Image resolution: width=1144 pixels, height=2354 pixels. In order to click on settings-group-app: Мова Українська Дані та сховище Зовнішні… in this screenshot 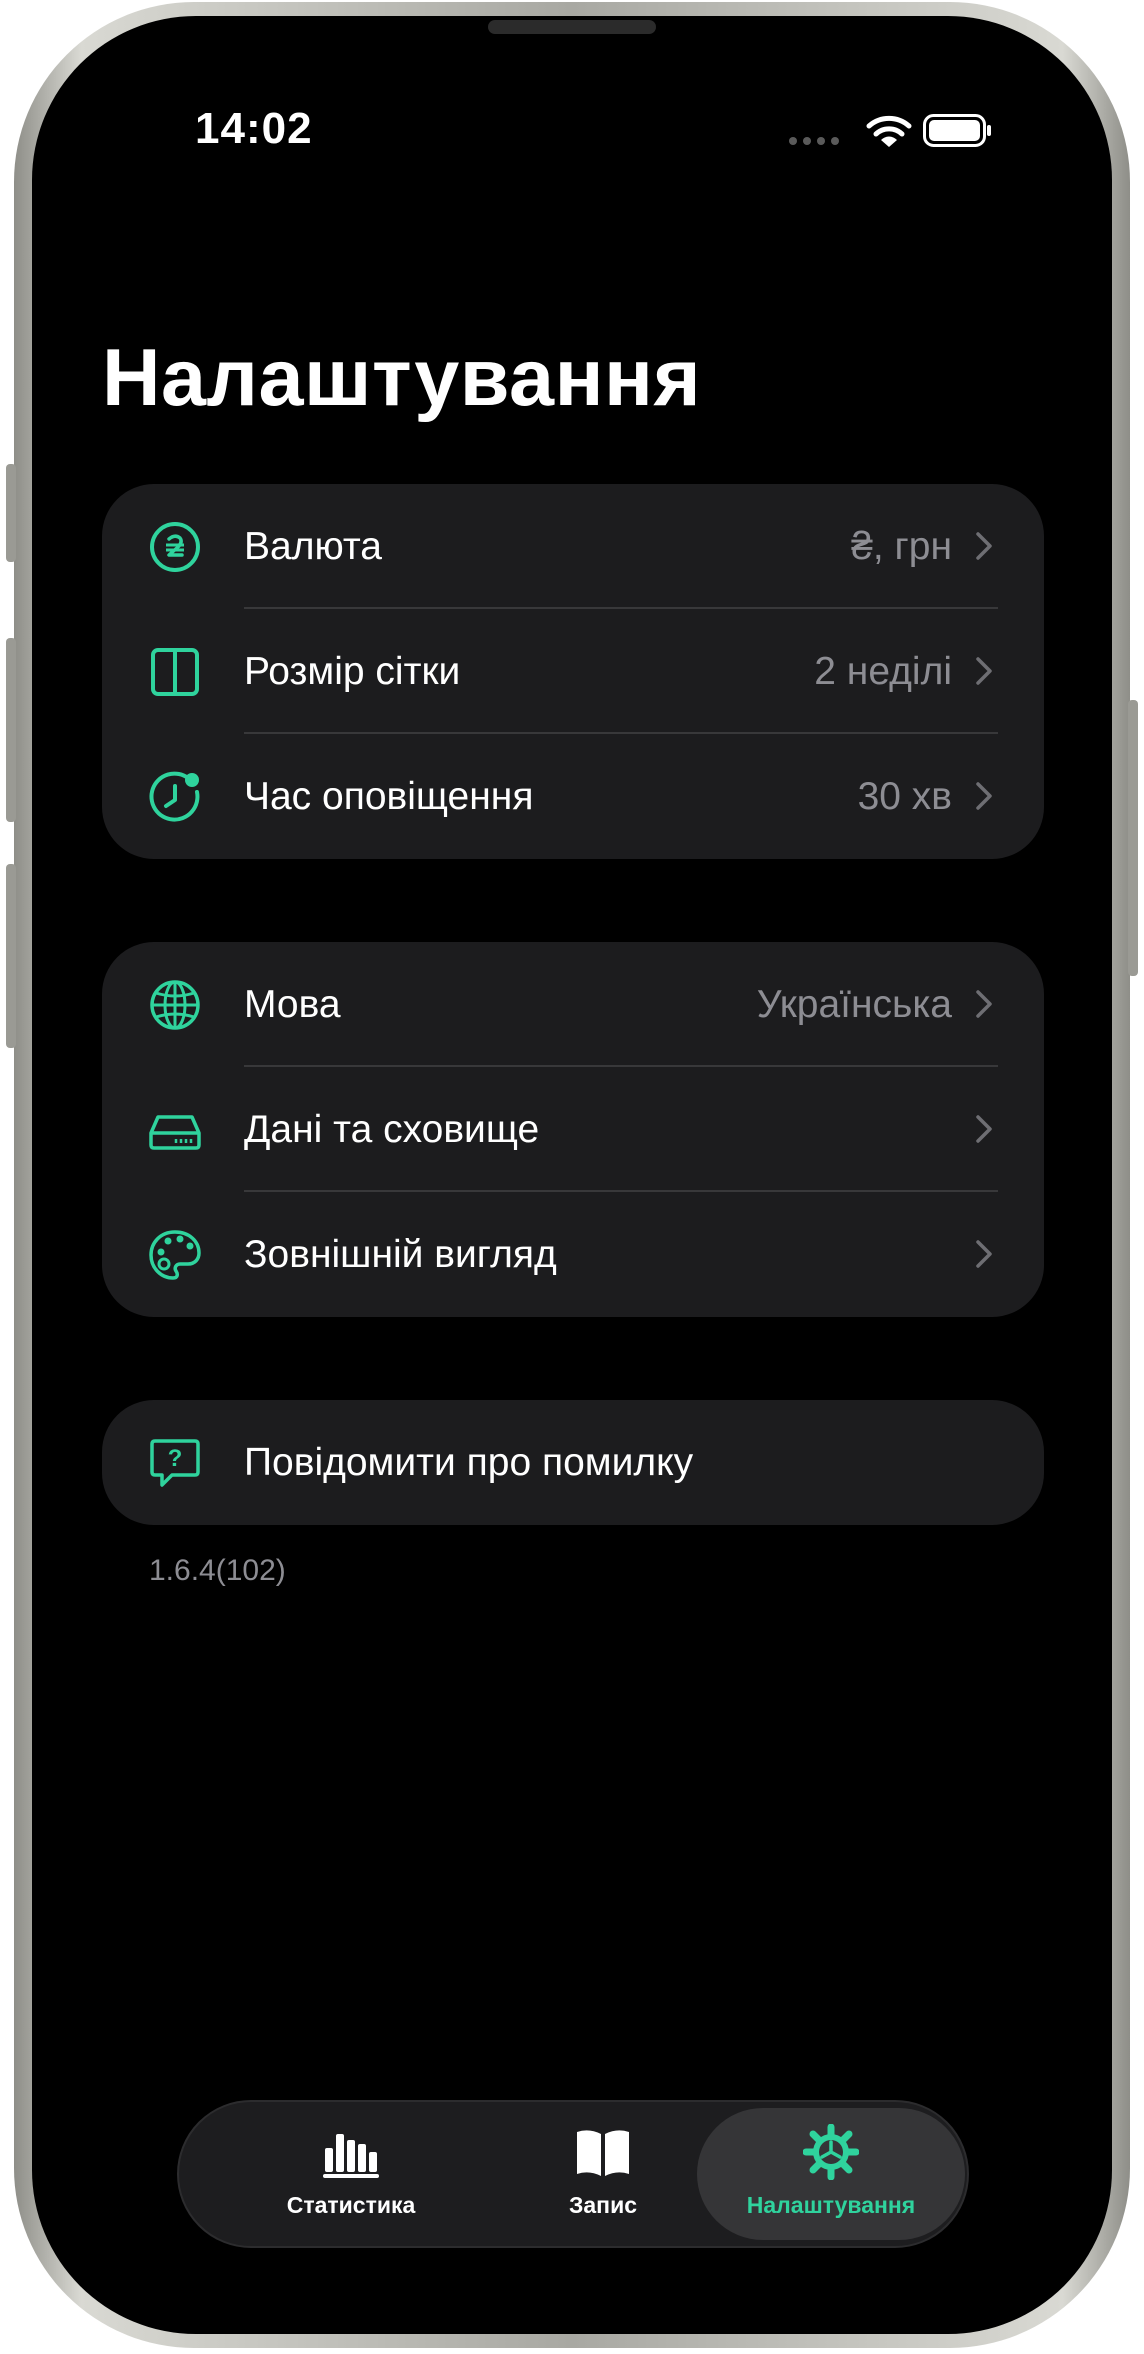, I will do `click(573, 1129)`.